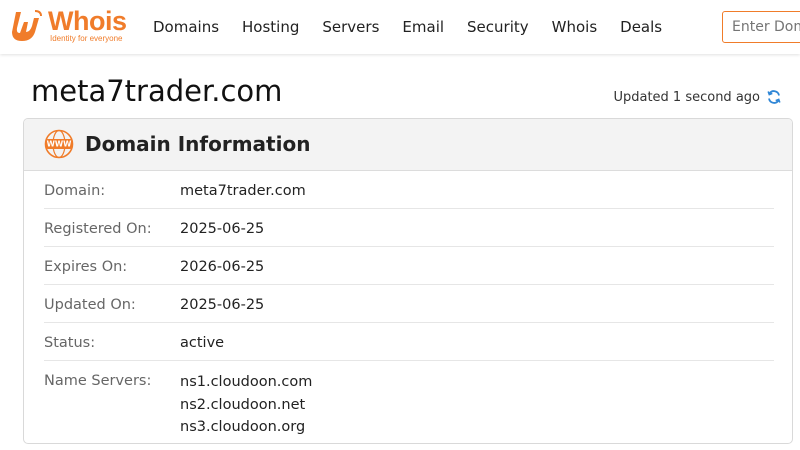 The width and height of the screenshot is (800, 450). Describe the element at coordinates (98, 229) in the screenshot. I see `label-registered-on: Registered On:` at that location.